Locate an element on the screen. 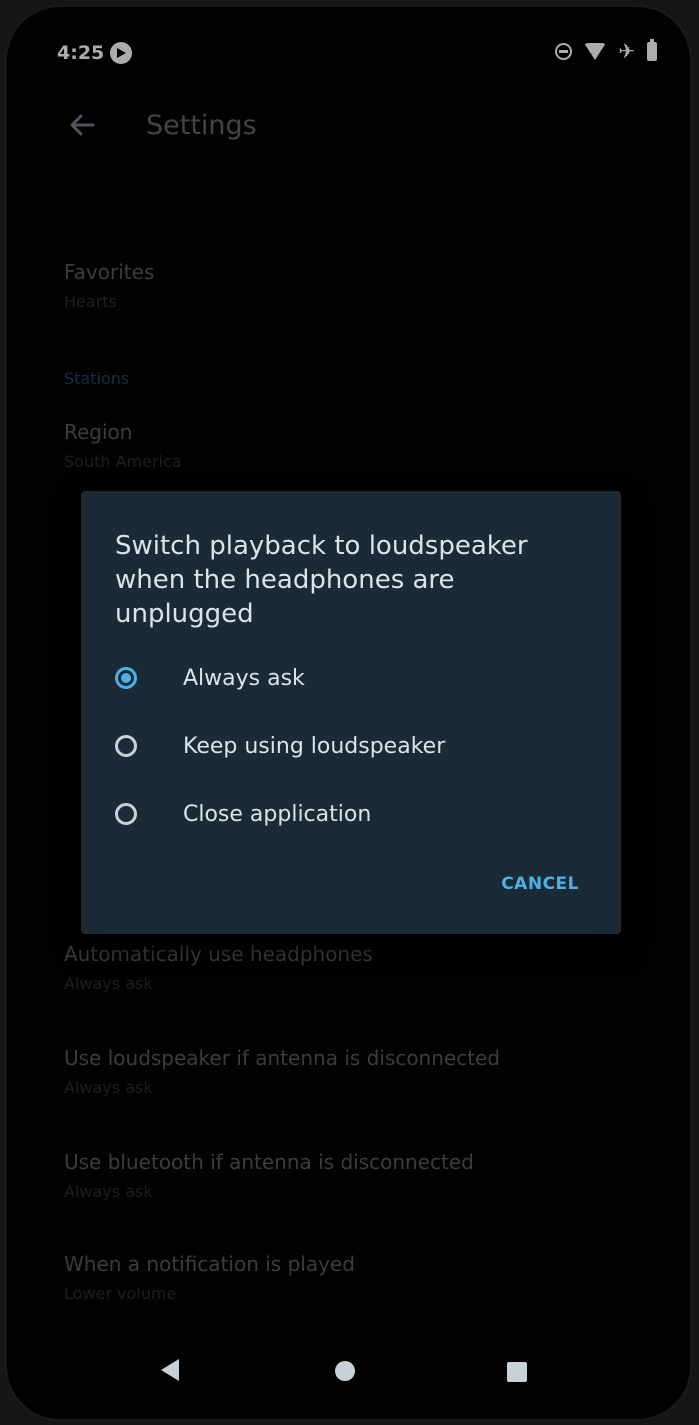 Image resolution: width=699 pixels, height=1425 pixels. radio-always-ask: Always ask is located at coordinates (210, 678).